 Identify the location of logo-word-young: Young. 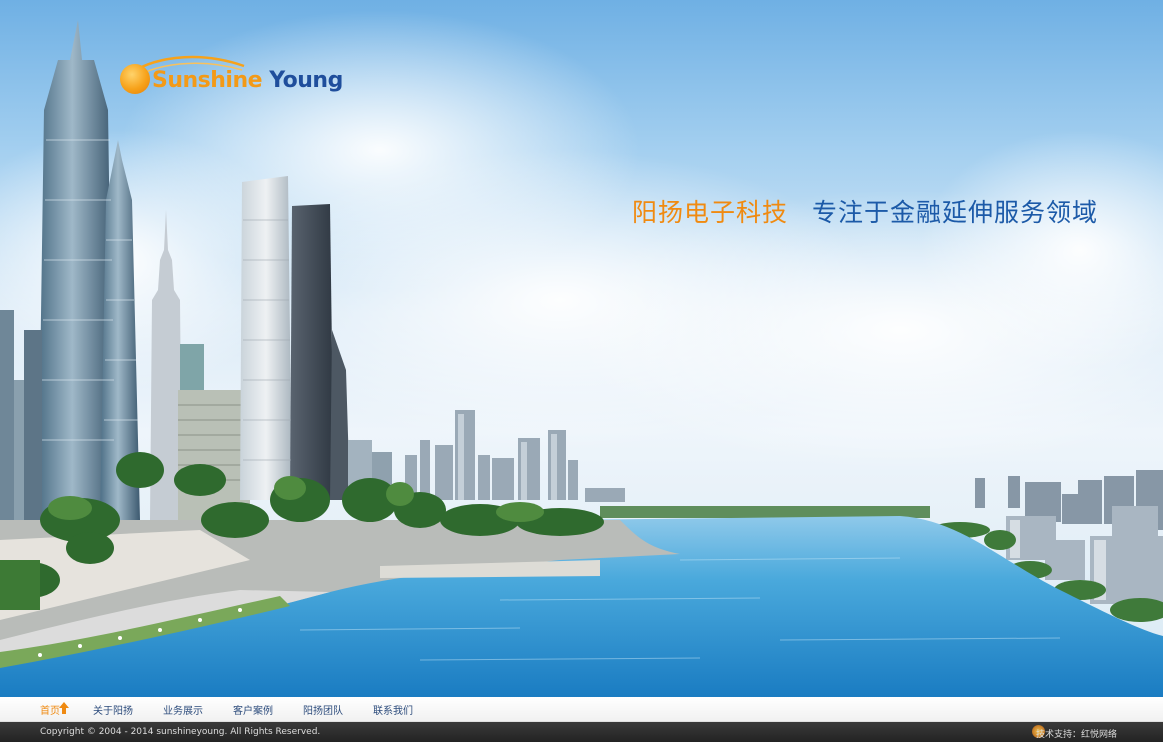
(306, 80).